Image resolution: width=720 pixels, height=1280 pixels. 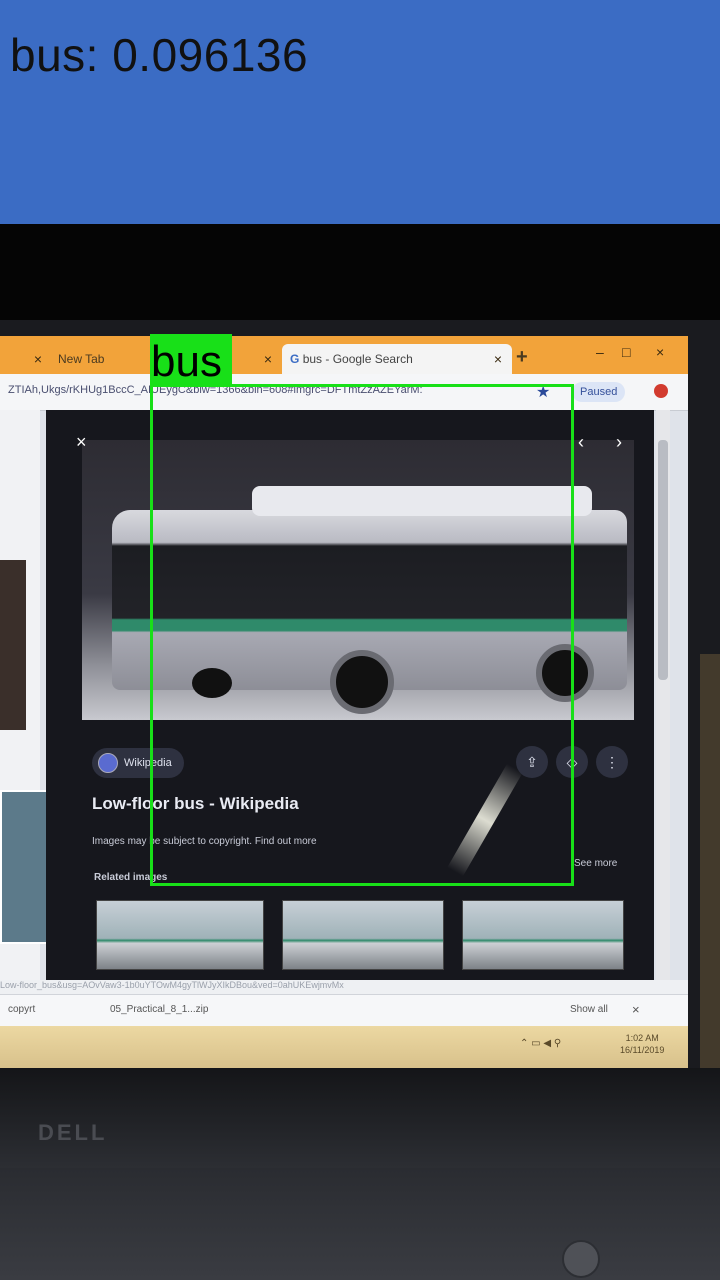 I want to click on detection-result-text: bus: 0.096136, so click(x=159, y=55).